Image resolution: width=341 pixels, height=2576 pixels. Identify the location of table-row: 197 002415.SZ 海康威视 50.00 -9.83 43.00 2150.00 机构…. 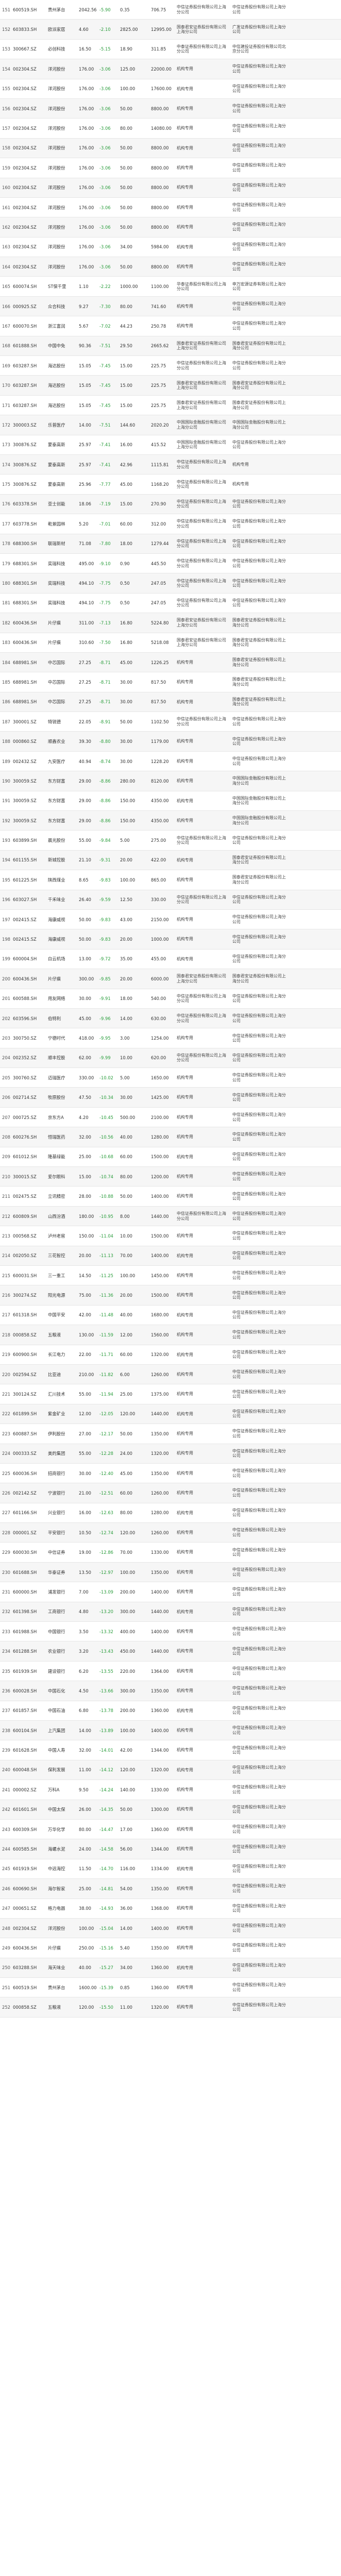
(170, 919).